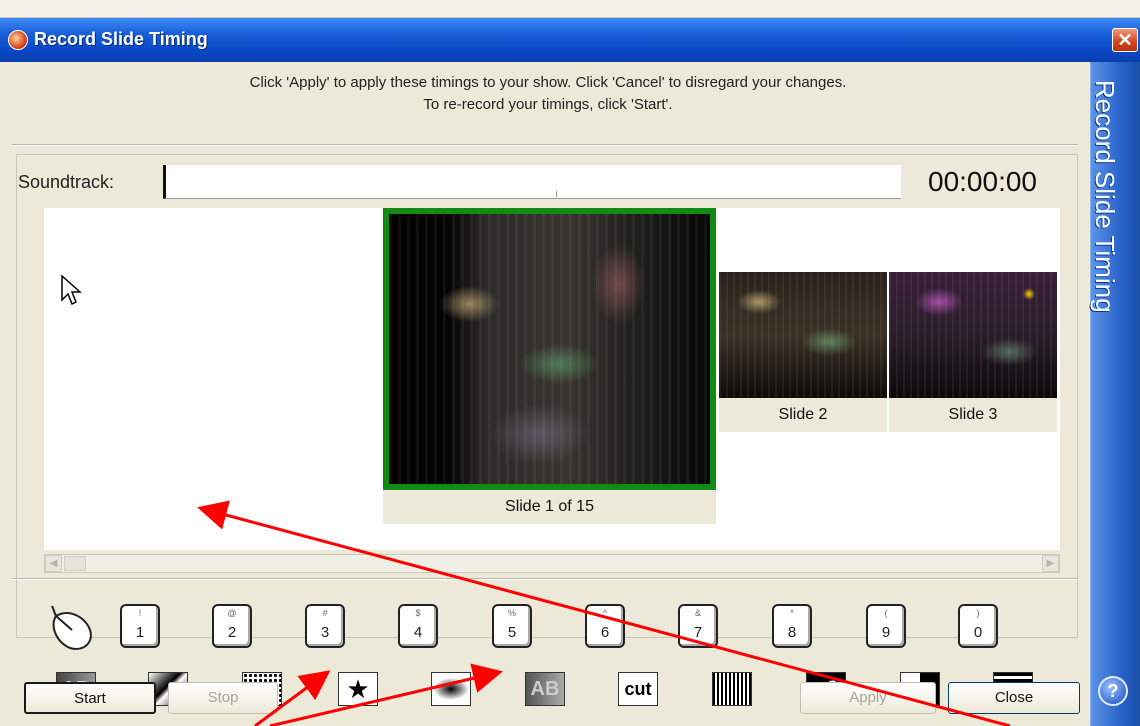  I want to click on key-0: ) 0, so click(978, 626).